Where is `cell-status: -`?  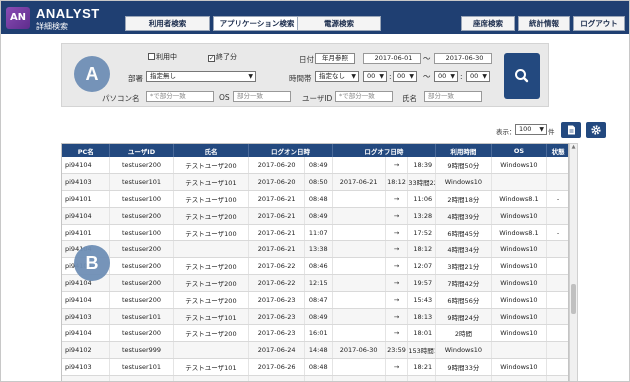
cell-status: - is located at coordinates (557, 199).